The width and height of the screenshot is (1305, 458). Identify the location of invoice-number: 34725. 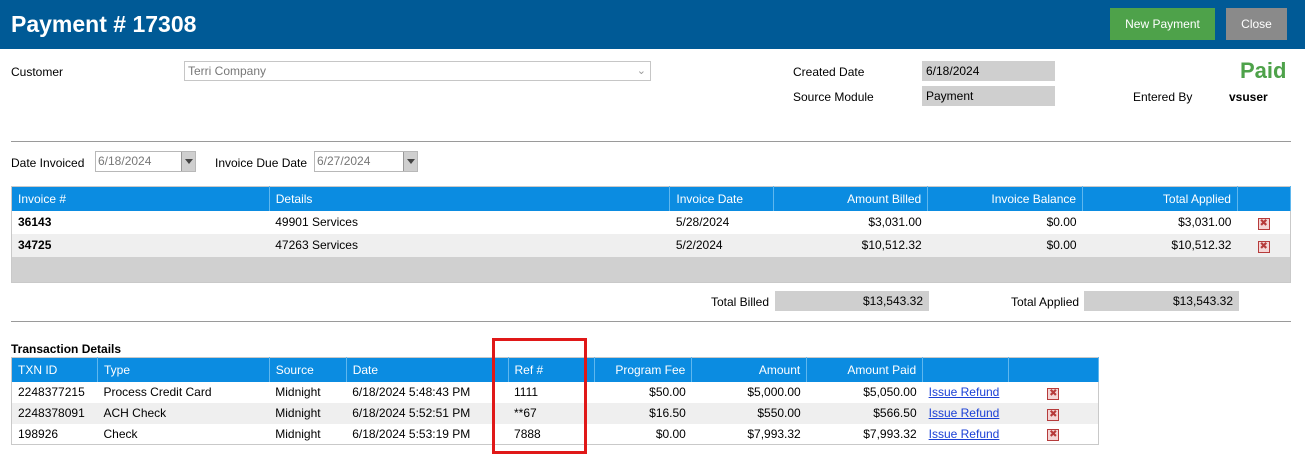
(140, 245).